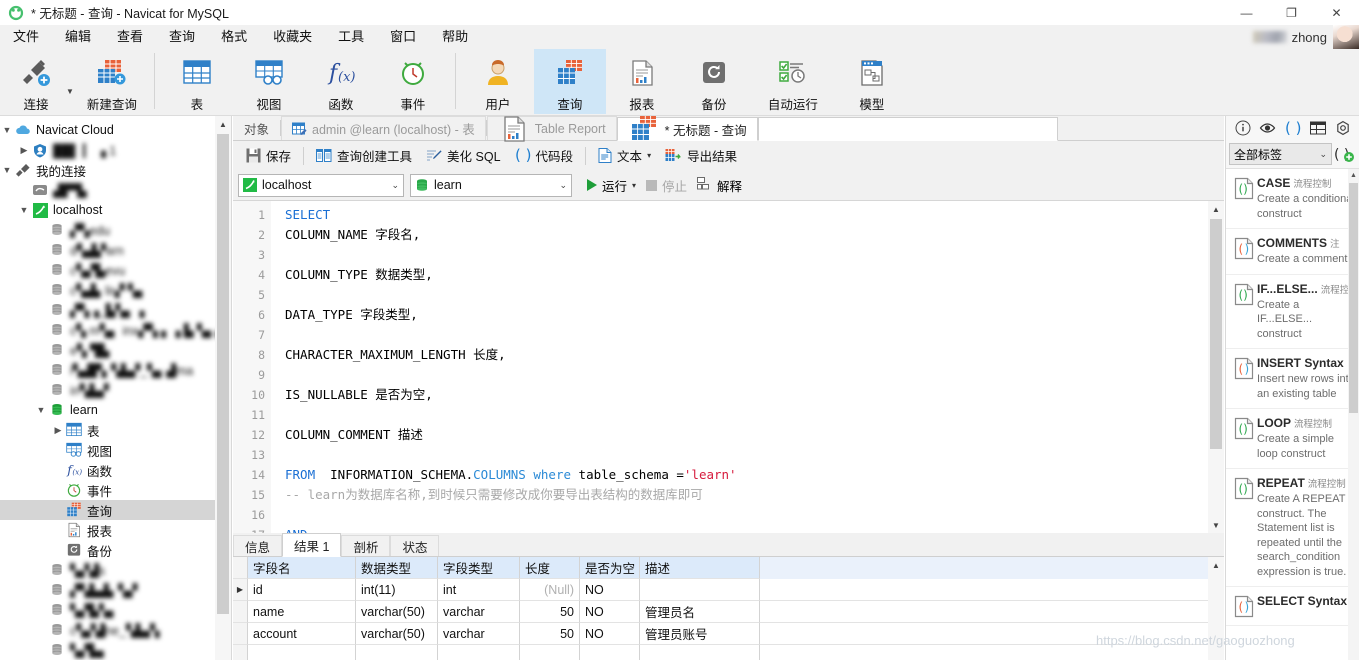 The width and height of the screenshot is (1359, 660). Describe the element at coordinates (634, 185) in the screenshot. I see `chevron-down-icon: ▾` at that location.